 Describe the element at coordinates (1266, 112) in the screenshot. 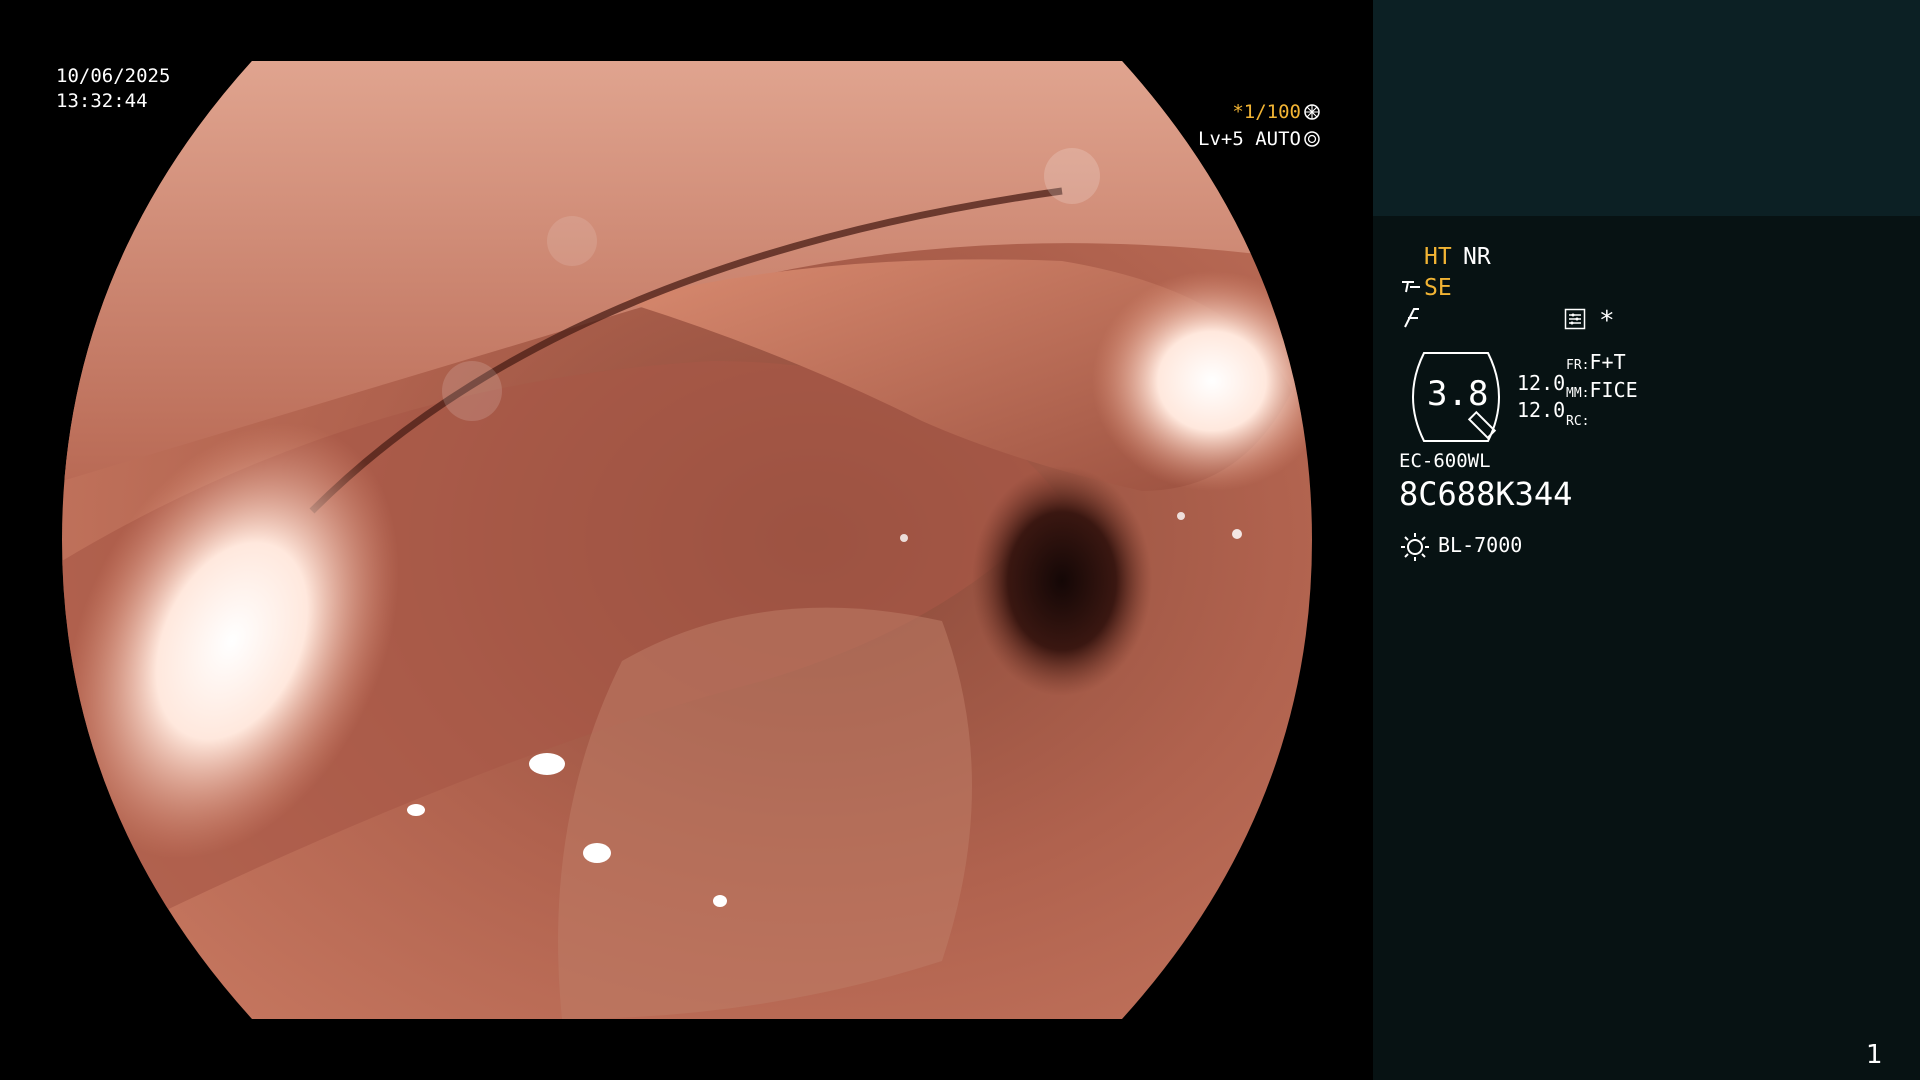

I see `shutter-speed-label: *1/100` at that location.